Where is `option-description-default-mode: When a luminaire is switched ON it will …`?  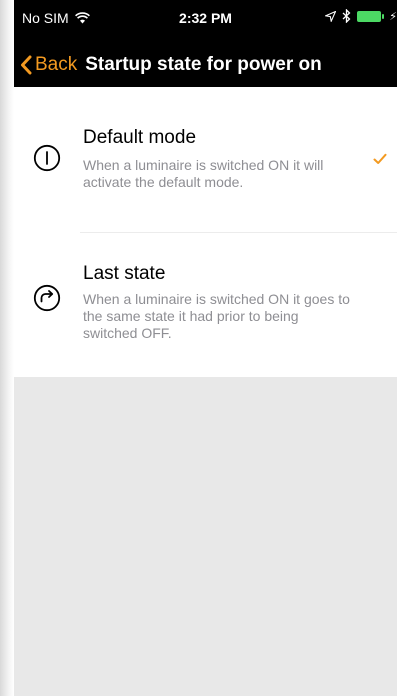
option-description-default-mode: When a luminaire is switched ON it will … is located at coordinates (203, 173).